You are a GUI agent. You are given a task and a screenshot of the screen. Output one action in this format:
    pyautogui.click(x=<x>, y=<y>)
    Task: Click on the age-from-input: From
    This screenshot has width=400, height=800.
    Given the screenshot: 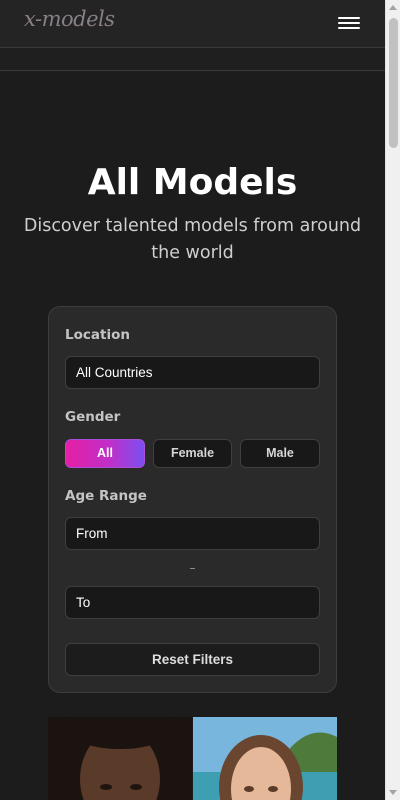 What is the action you would take?
    pyautogui.click(x=192, y=533)
    